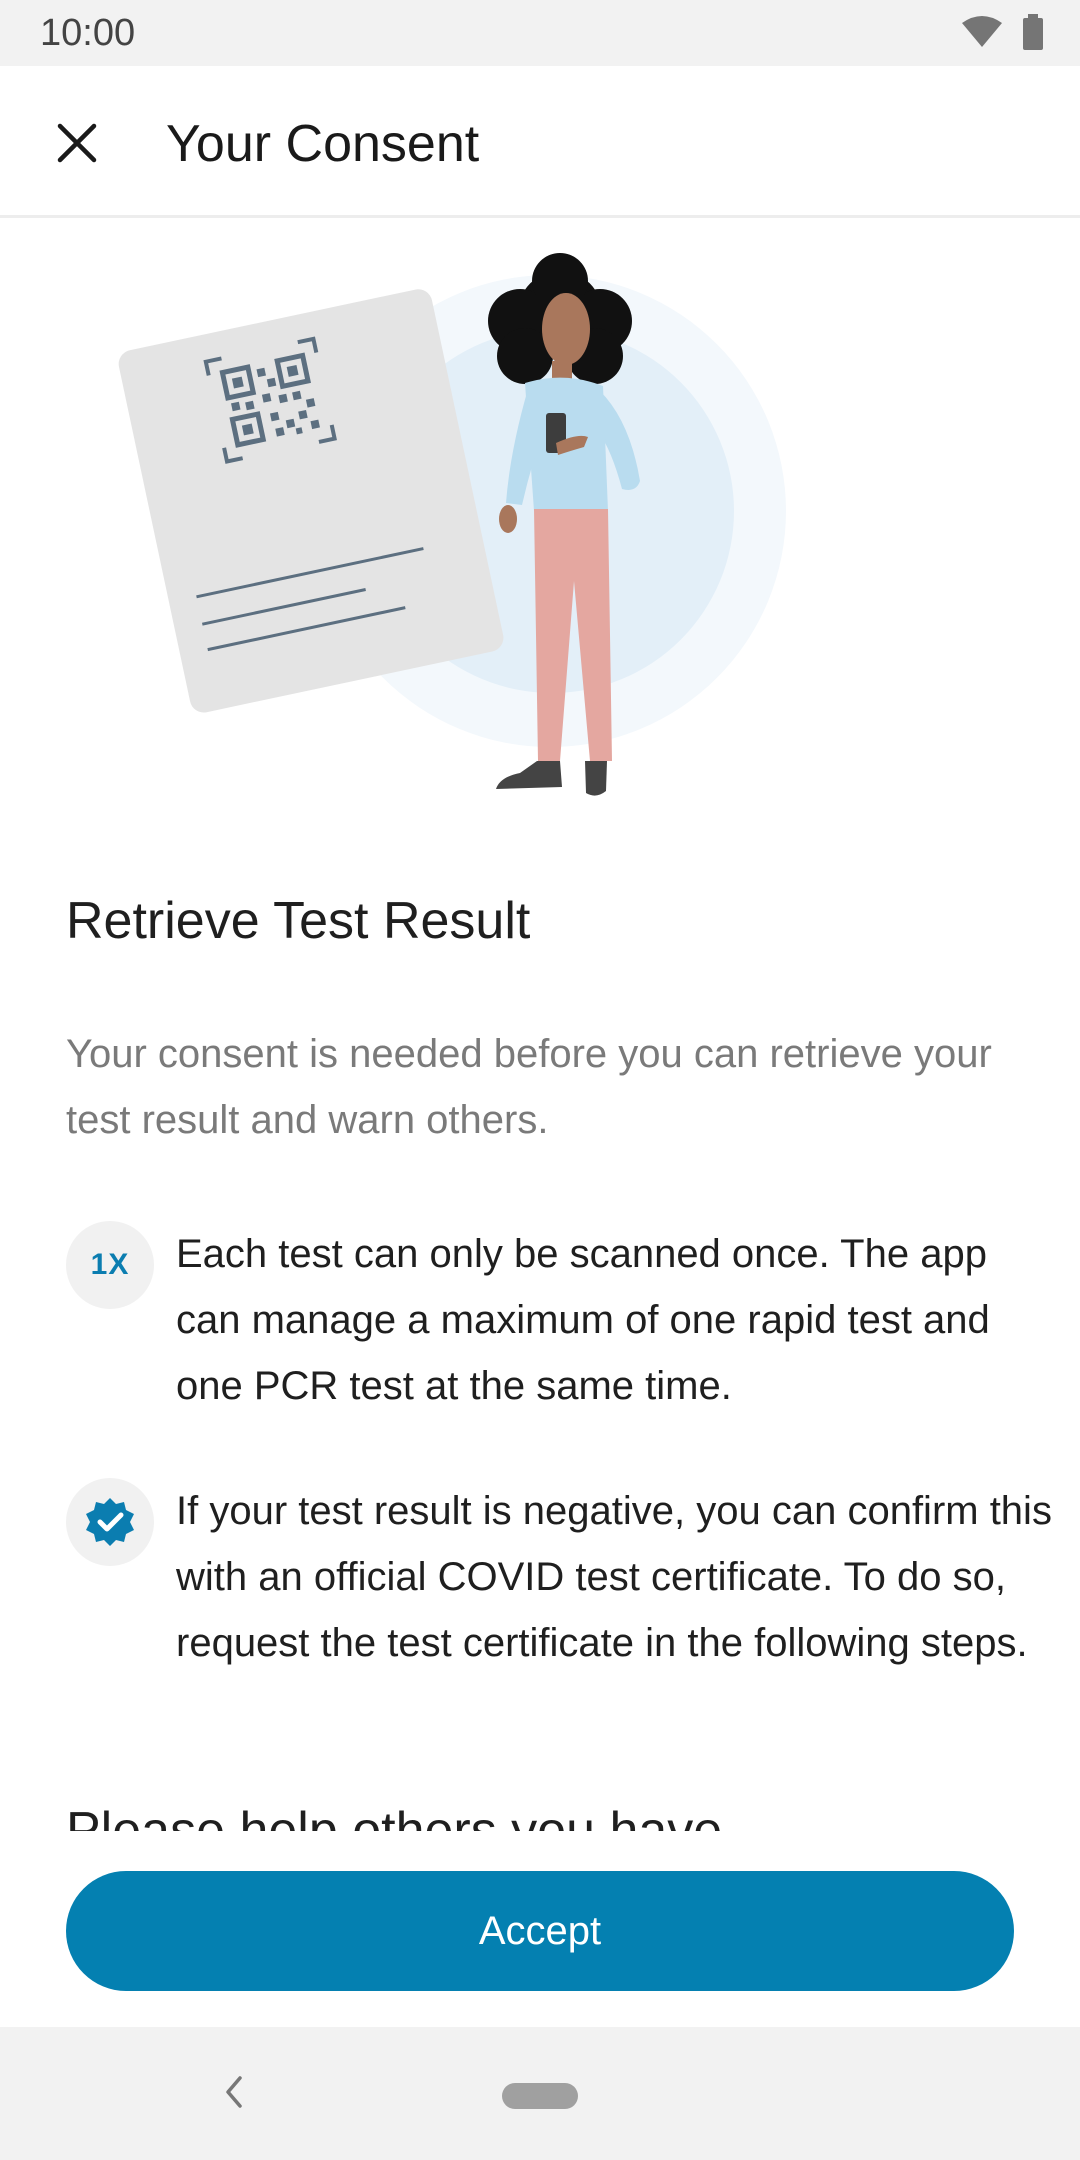  Describe the element at coordinates (540, 142) in the screenshot. I see `app-bar: Your Consent` at that location.